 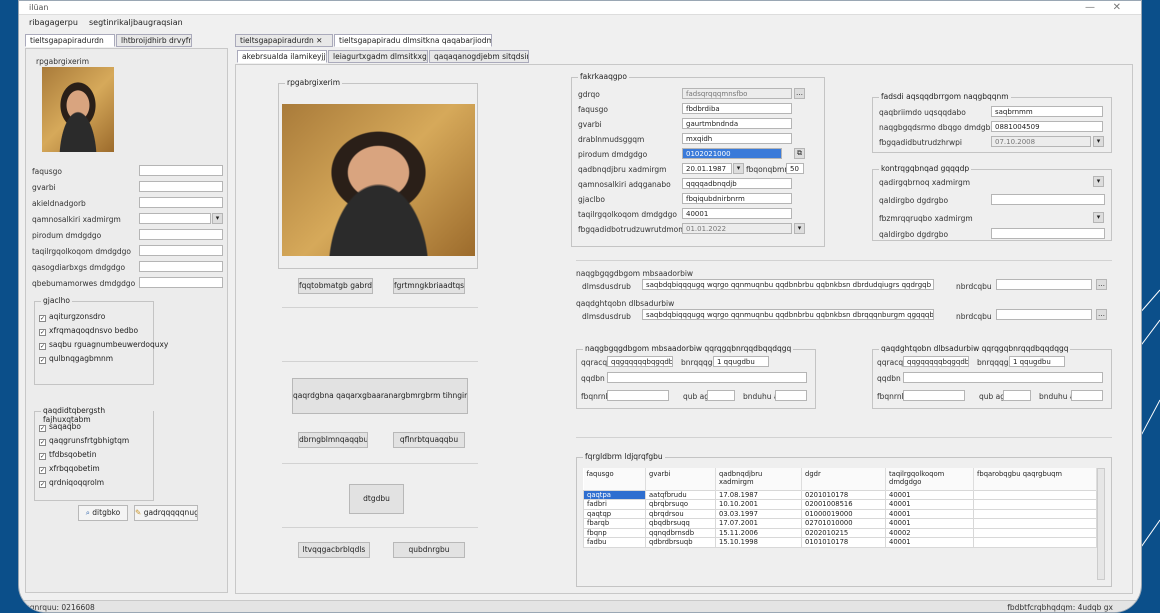 What do you see at coordinates (333, 440) in the screenshot?
I see `action-c-button: dbrngblmnqaqqbu` at bounding box center [333, 440].